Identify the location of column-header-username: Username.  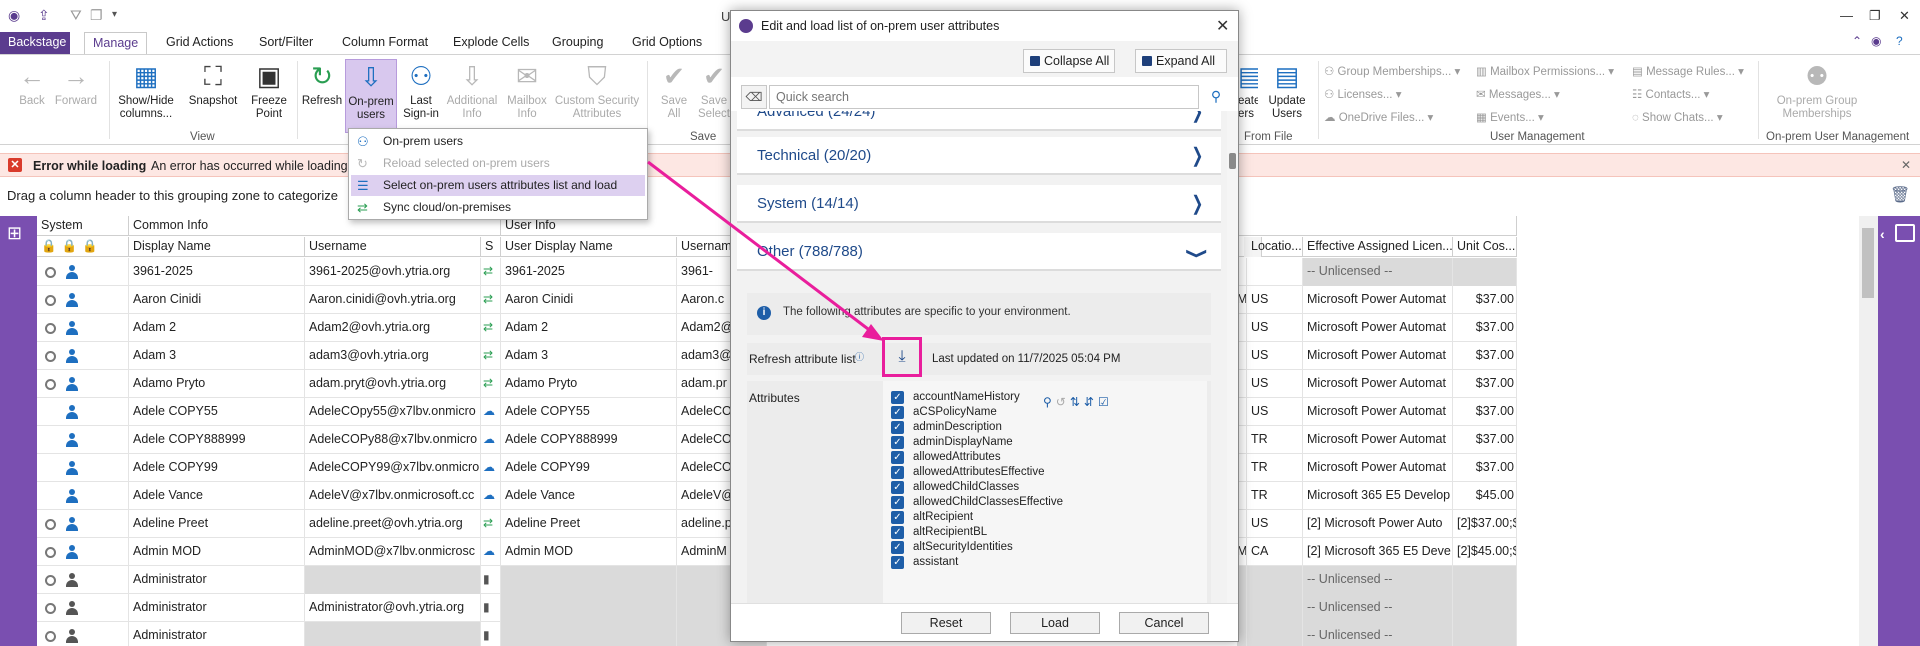
(393, 247).